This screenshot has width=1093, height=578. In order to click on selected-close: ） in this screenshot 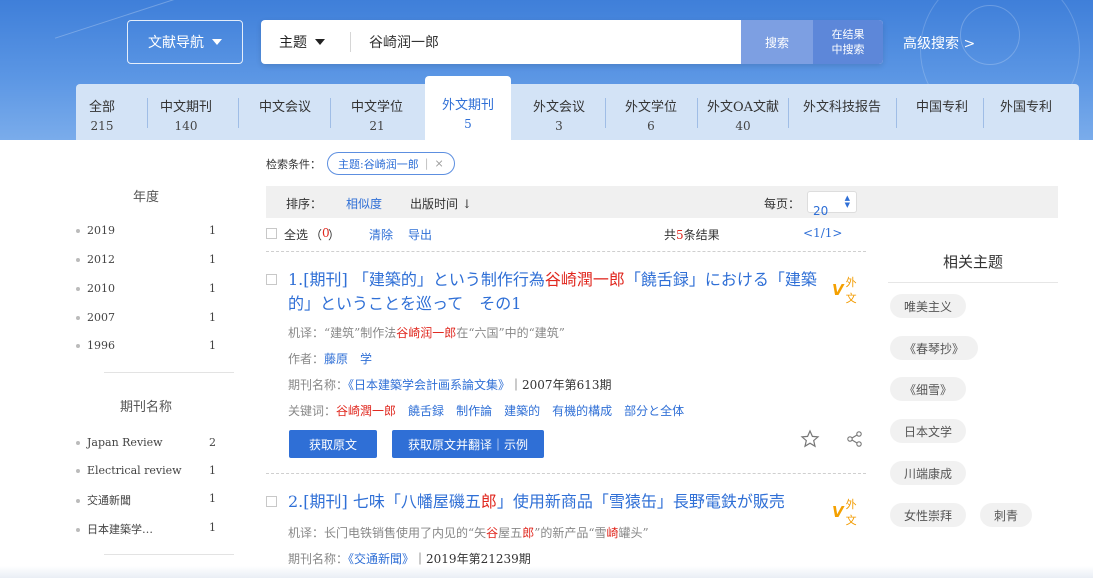, I will do `click(334, 235)`.